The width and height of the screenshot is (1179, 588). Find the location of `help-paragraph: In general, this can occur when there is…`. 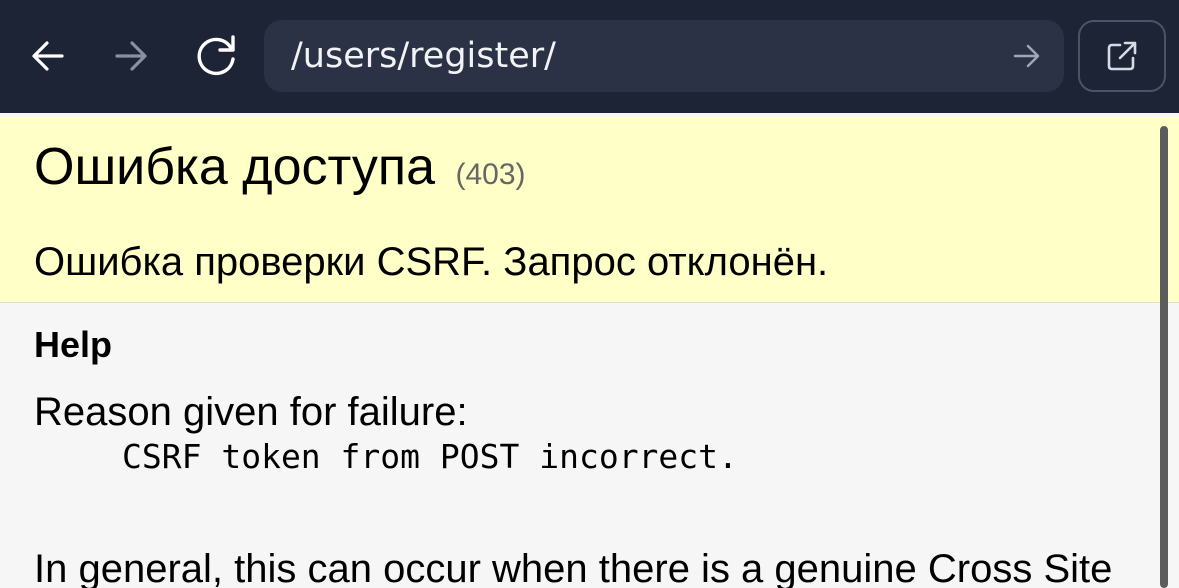

help-paragraph: In general, this can occur when there is… is located at coordinates (573, 567).